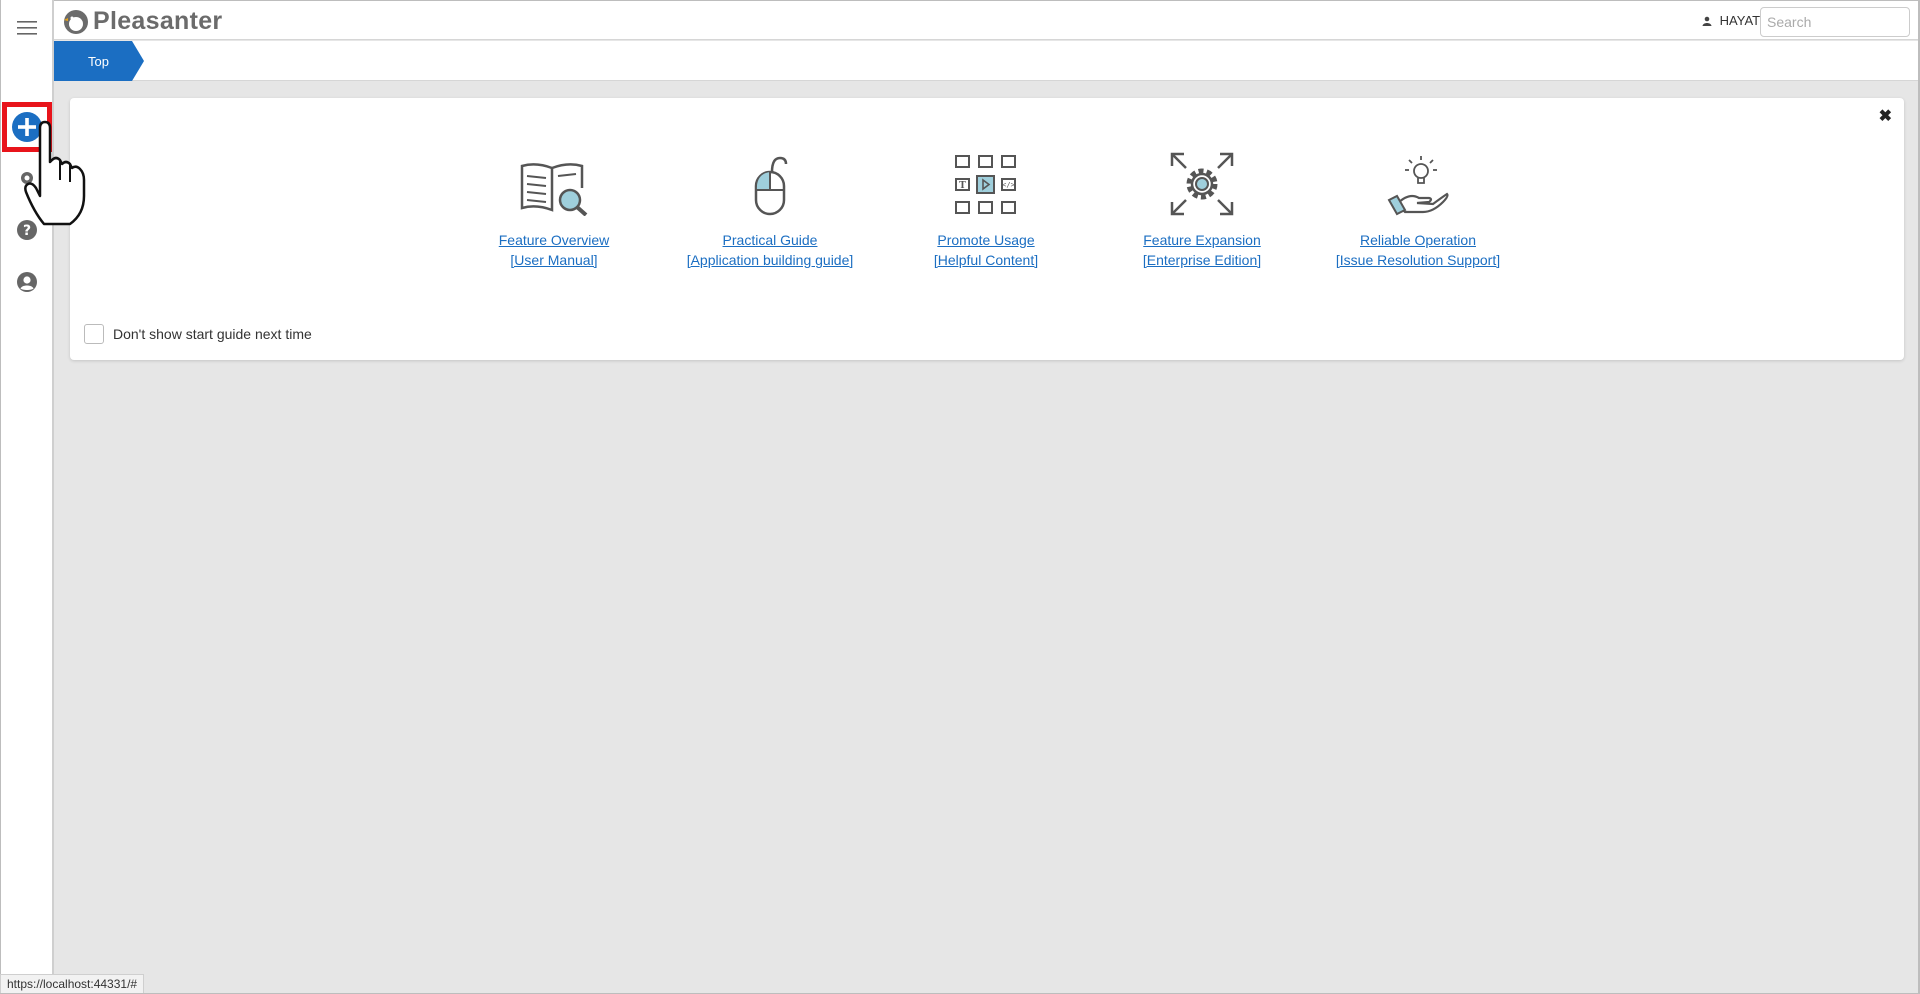 The image size is (1920, 994). What do you see at coordinates (1202, 260) in the screenshot?
I see `guide-subtitle: [Enterprise Edition]` at bounding box center [1202, 260].